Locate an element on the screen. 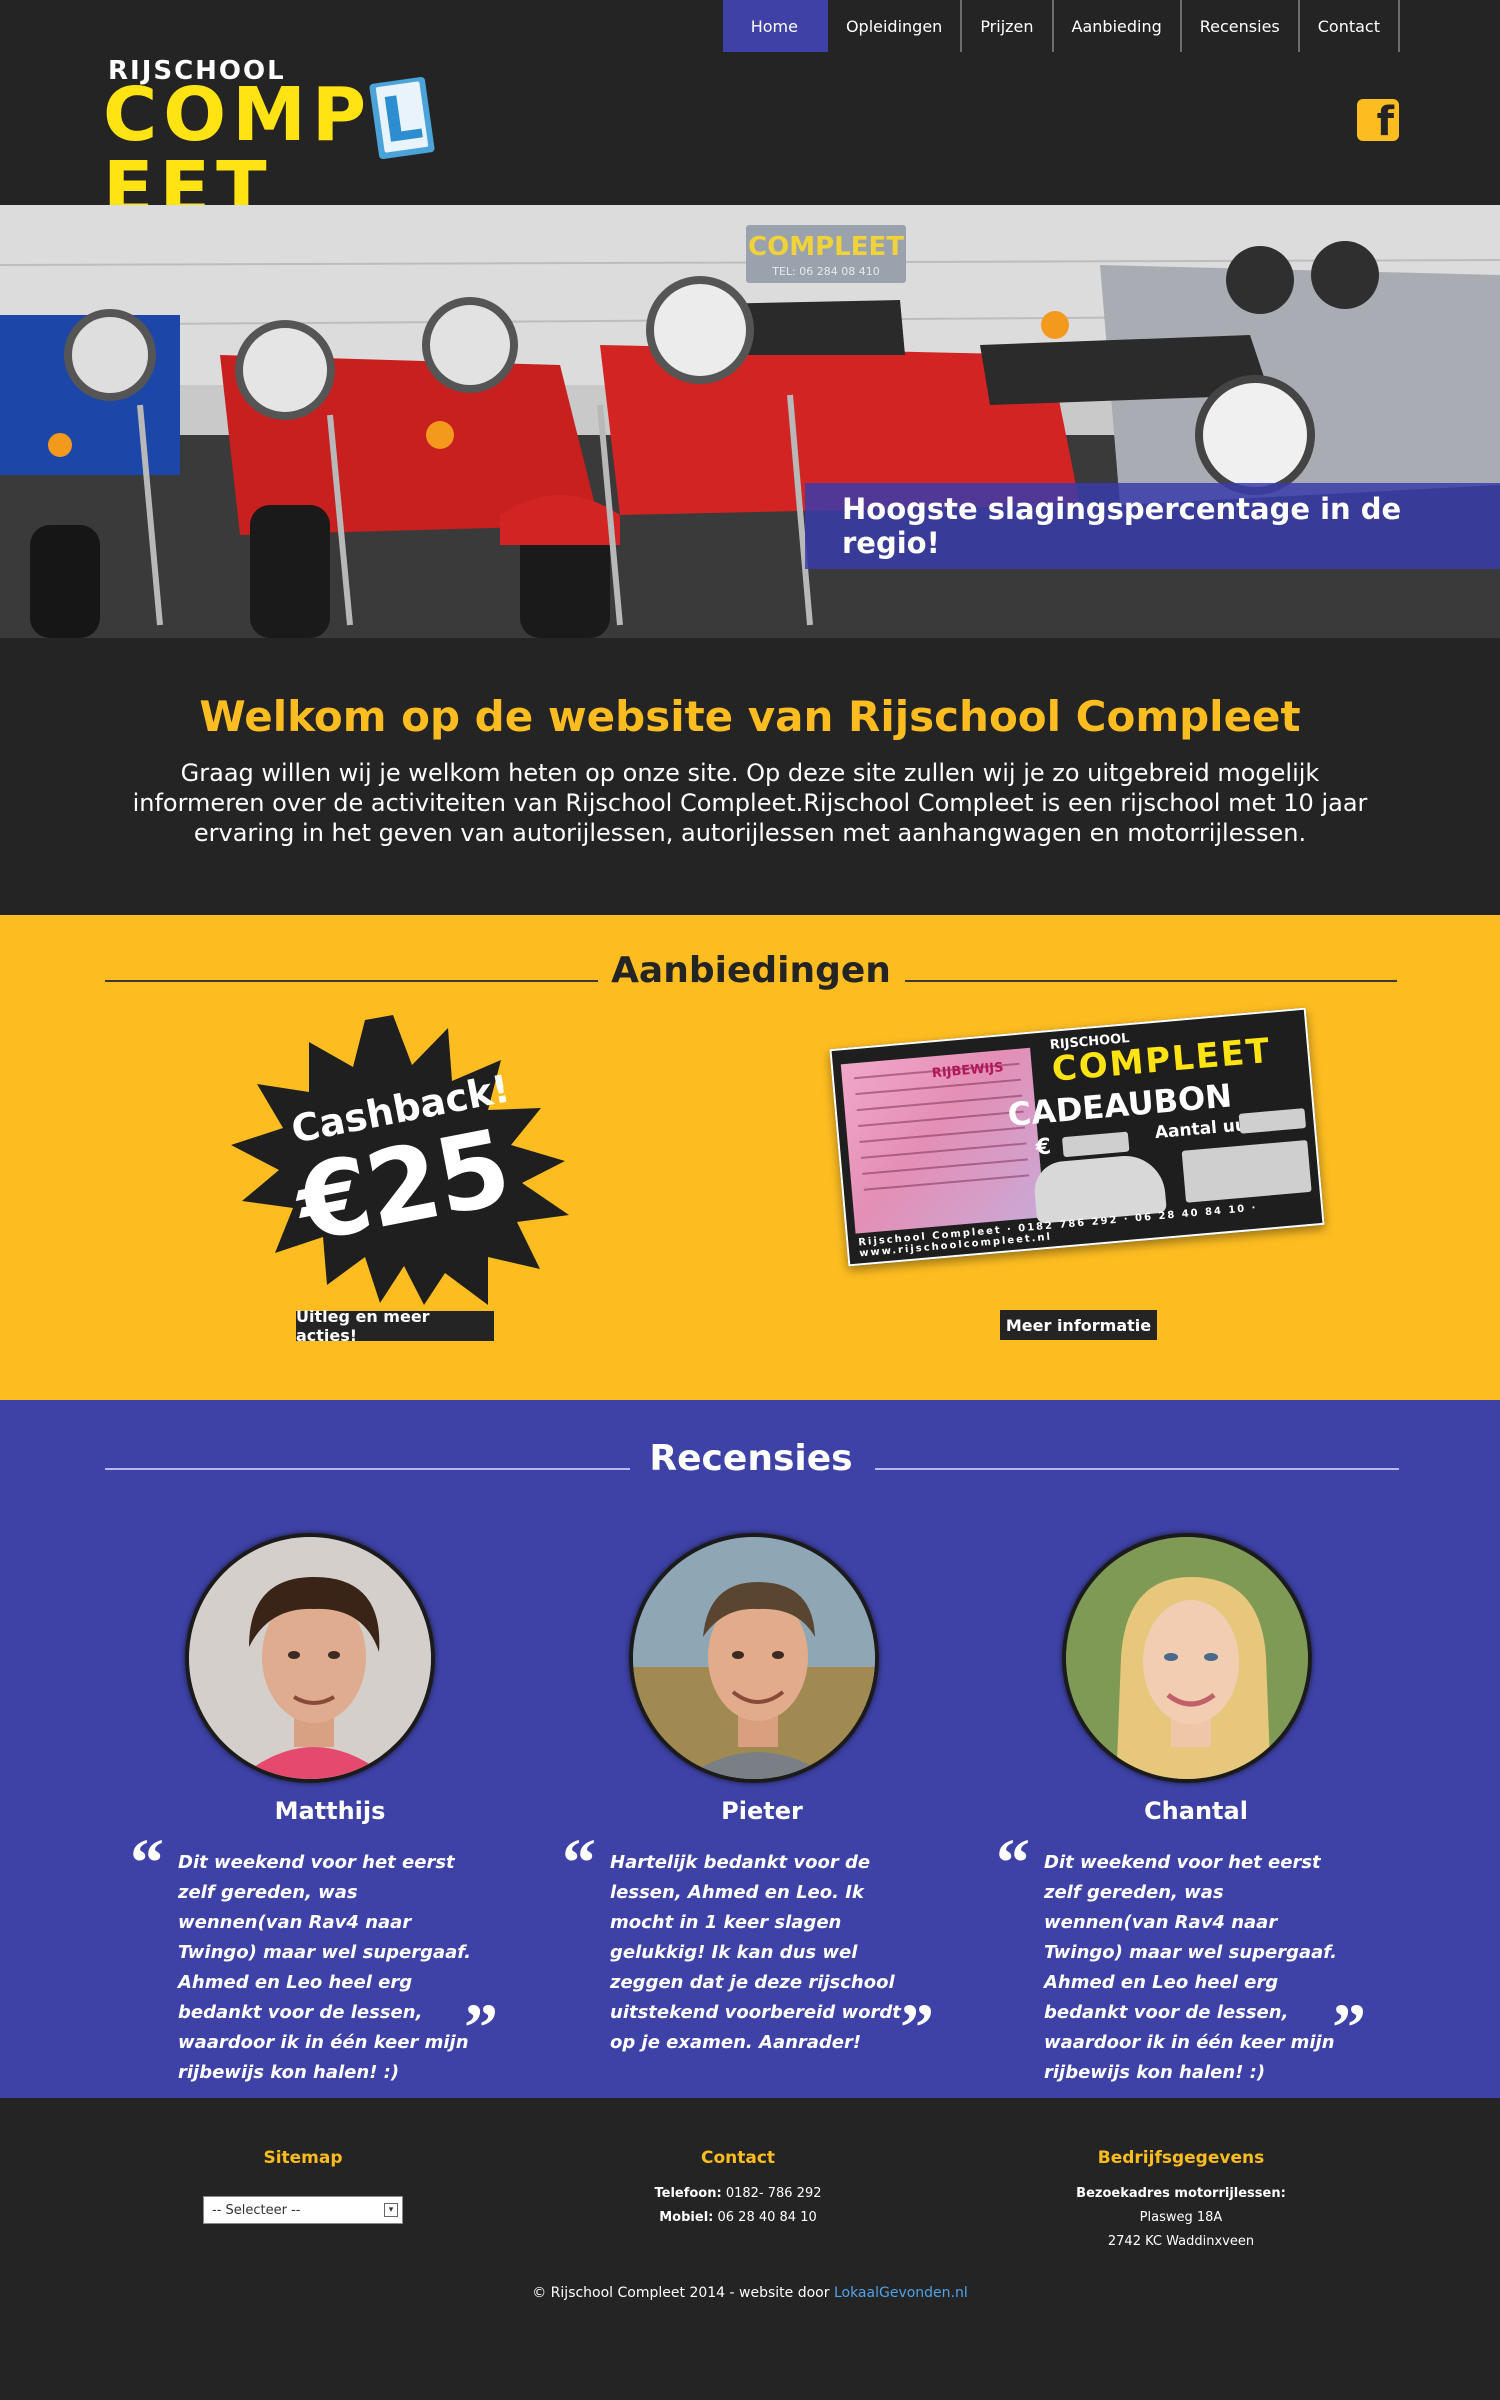 The height and width of the screenshot is (2400, 1500). contact-title: Contact is located at coordinates (738, 2158).